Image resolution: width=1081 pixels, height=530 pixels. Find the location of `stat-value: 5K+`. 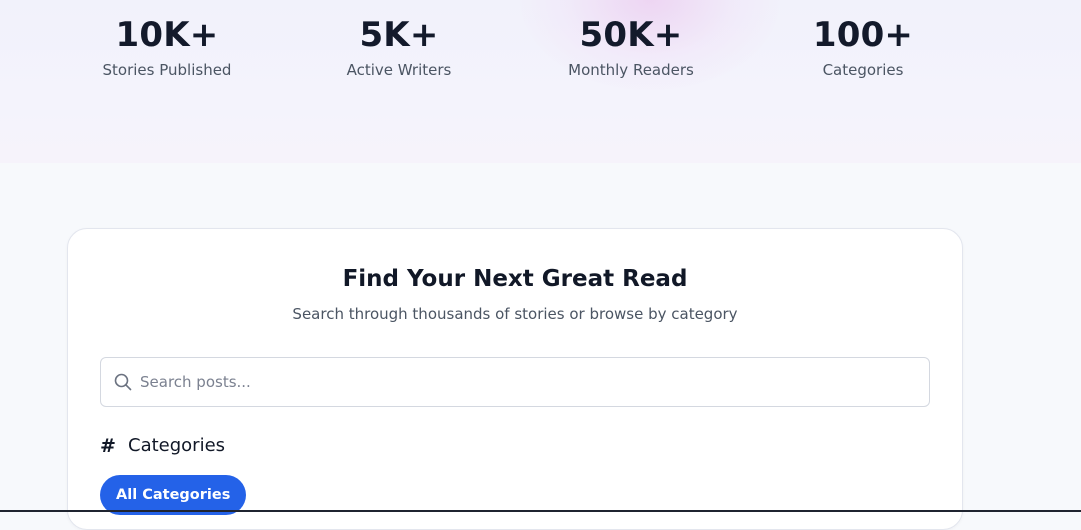

stat-value: 5K+ is located at coordinates (399, 35).